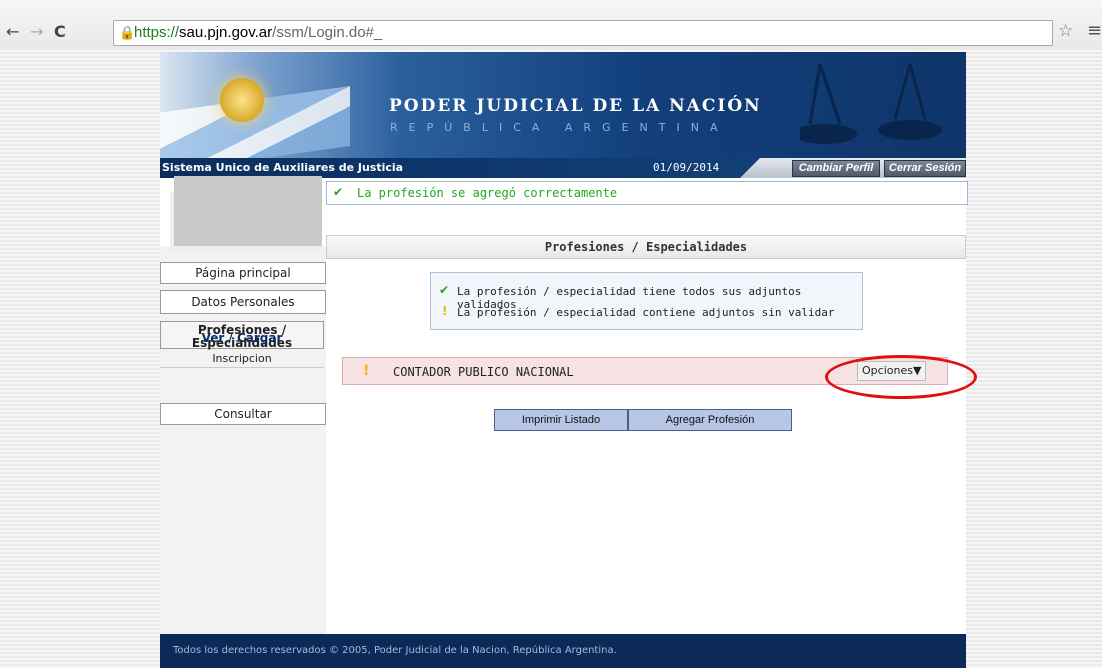 Image resolution: width=1102 pixels, height=668 pixels. What do you see at coordinates (242, 100) in the screenshot?
I see `sun-emblem-icon` at bounding box center [242, 100].